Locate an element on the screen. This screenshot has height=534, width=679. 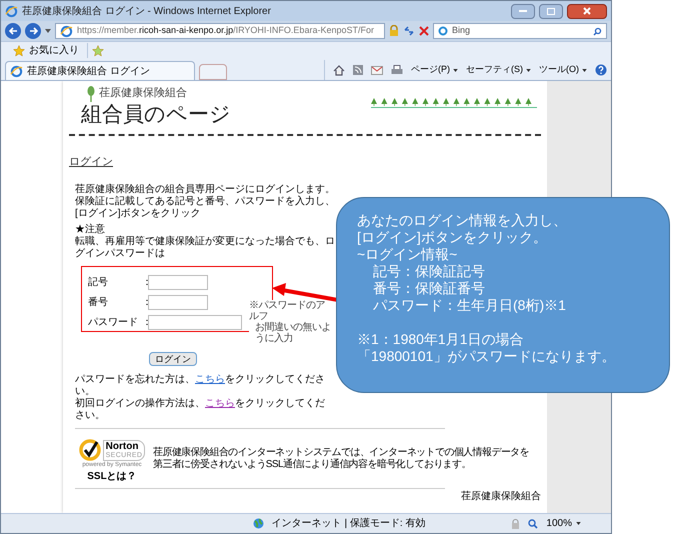
help-sentence: 初回ログインの操作方法は、こちら をクリックしてください。 is located at coordinates (200, 410).